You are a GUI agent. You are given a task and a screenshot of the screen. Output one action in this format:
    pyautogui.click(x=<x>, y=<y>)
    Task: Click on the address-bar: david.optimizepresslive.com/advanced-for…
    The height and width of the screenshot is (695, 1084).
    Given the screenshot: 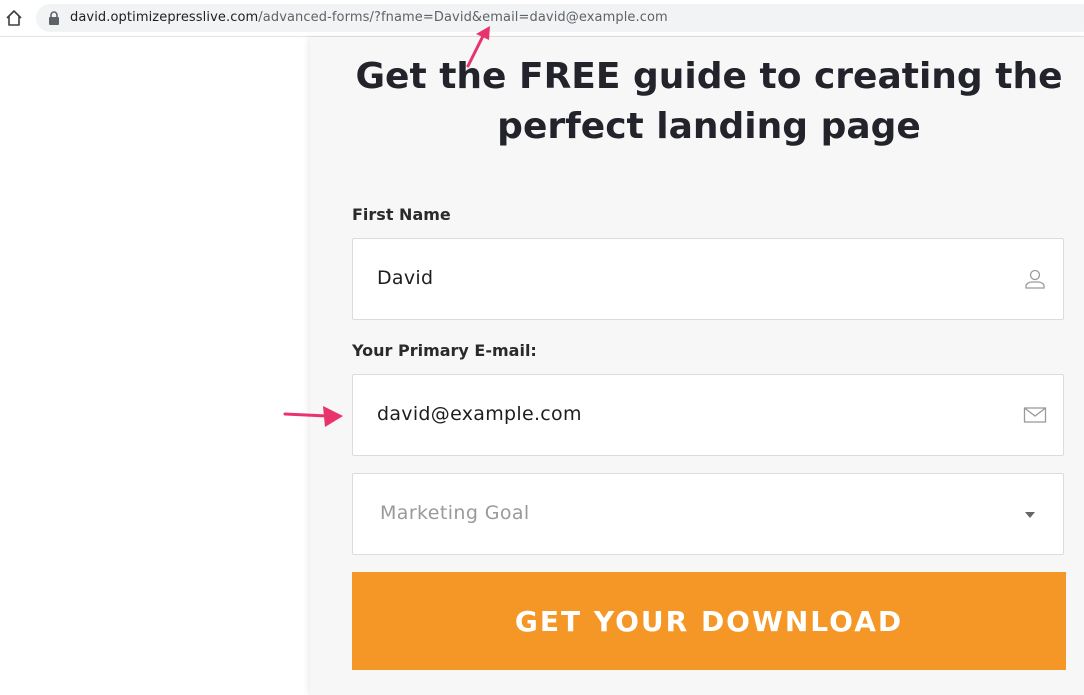 What is the action you would take?
    pyautogui.click(x=560, y=18)
    